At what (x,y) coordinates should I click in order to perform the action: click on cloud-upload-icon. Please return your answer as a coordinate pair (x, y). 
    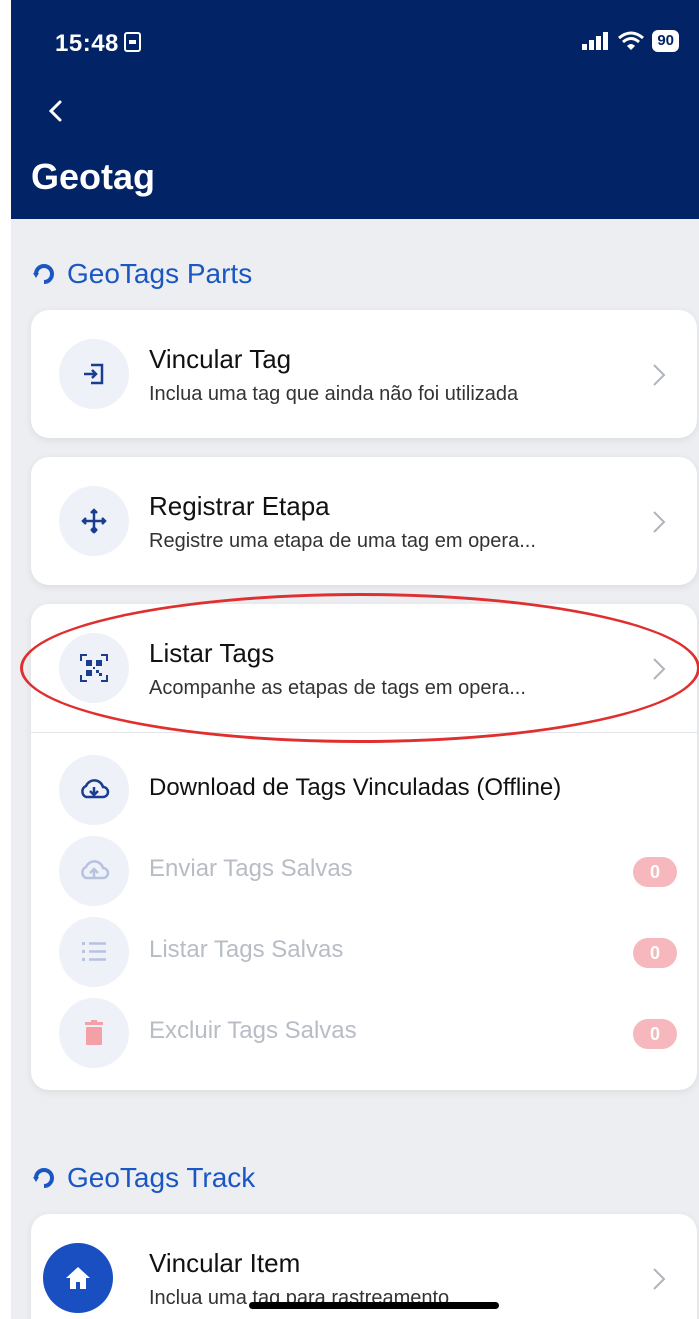
    Looking at the image, I should click on (95, 870).